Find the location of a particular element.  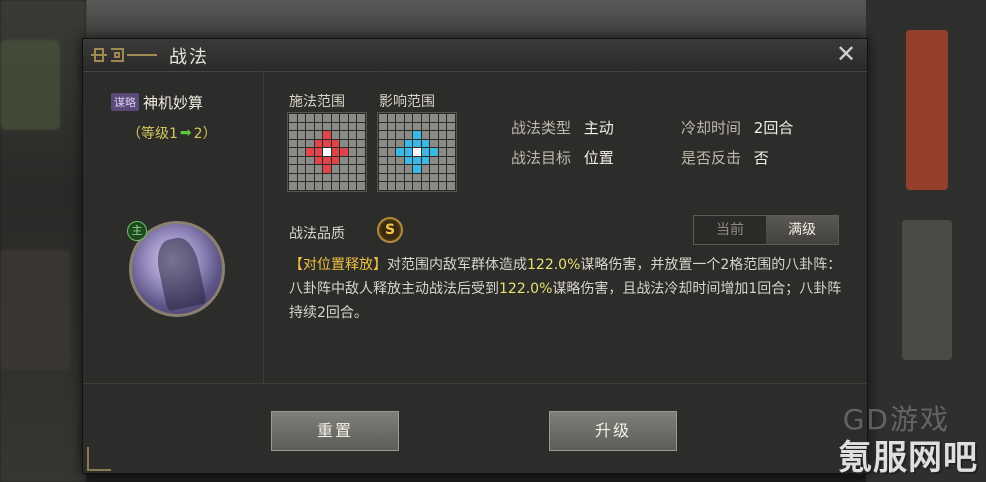

attr-target: 战法目标 位置 is located at coordinates (562, 157).